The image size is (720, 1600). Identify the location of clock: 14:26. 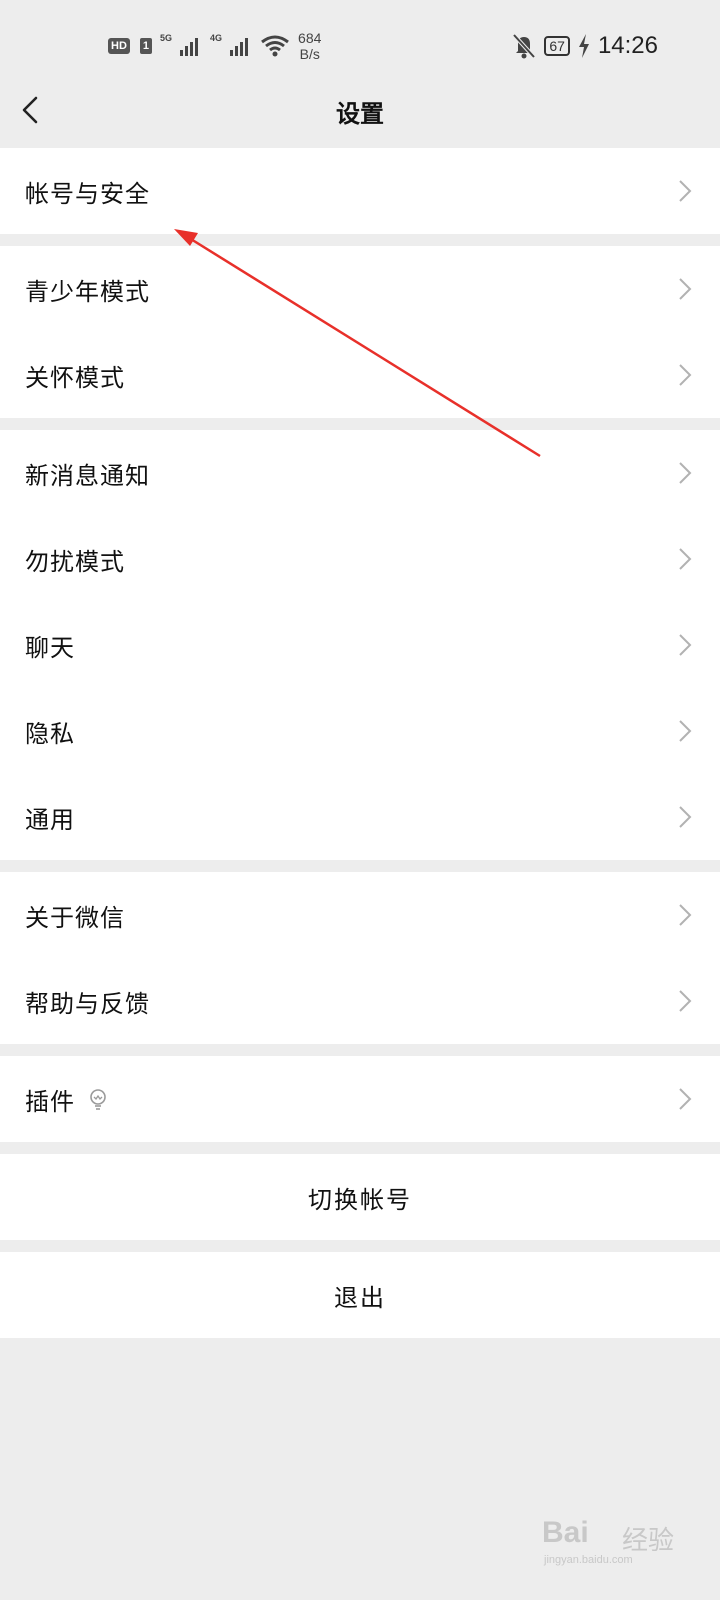
(627, 45).